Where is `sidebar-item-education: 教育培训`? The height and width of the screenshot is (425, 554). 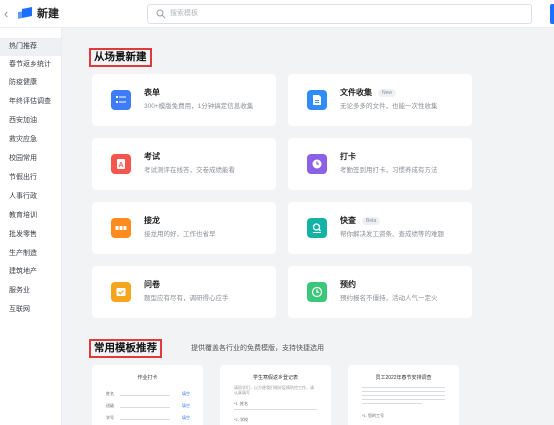 sidebar-item-education: 教育培训 is located at coordinates (30, 216).